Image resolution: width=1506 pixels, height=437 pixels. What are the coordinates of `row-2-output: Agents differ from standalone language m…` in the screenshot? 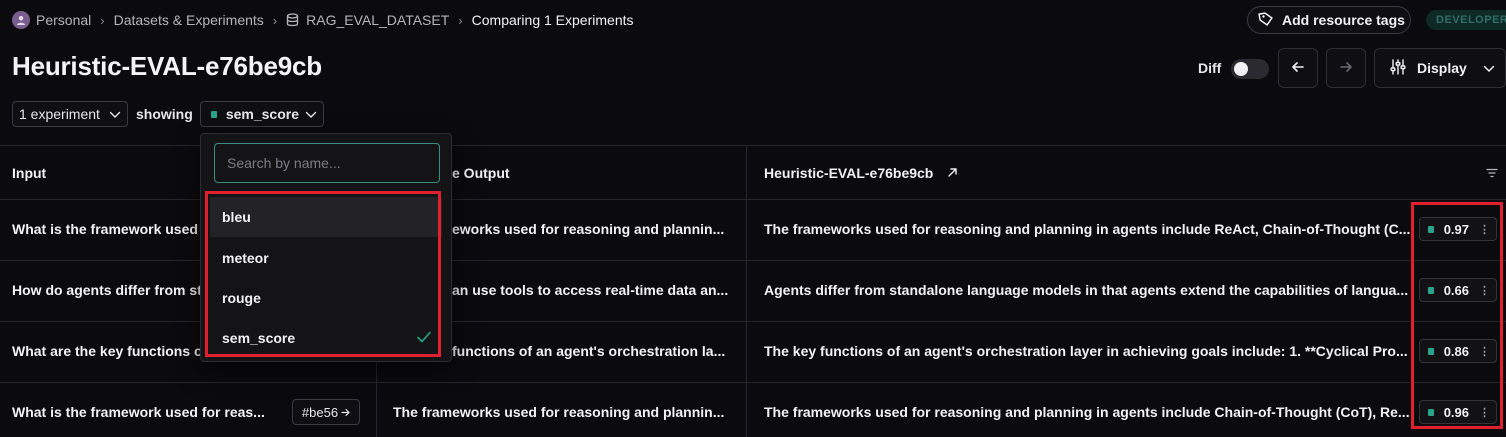 It's located at (1088, 290).